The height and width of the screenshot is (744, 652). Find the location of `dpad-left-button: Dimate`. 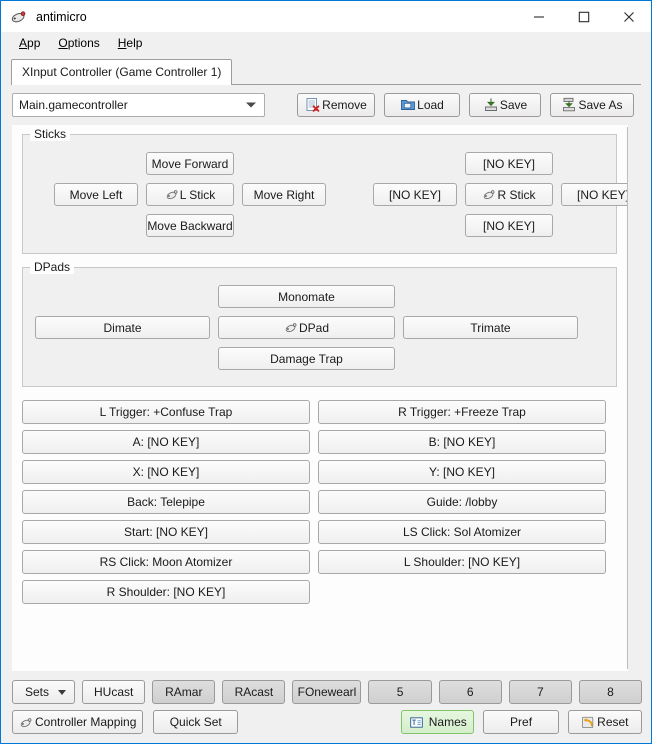

dpad-left-button: Dimate is located at coordinates (122, 327).